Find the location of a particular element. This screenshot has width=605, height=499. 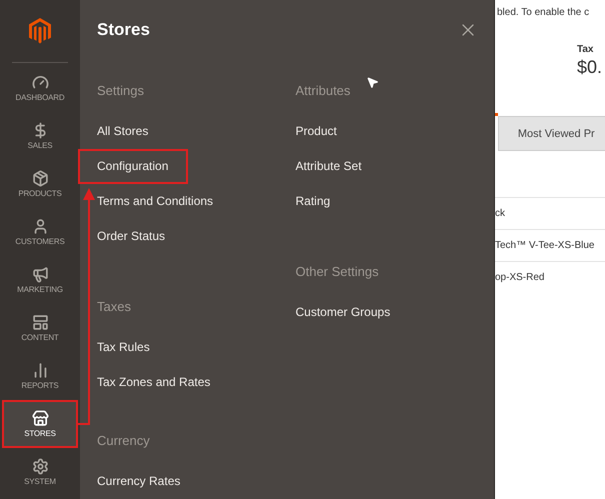

menu-heading: Currency is located at coordinates (123, 441).